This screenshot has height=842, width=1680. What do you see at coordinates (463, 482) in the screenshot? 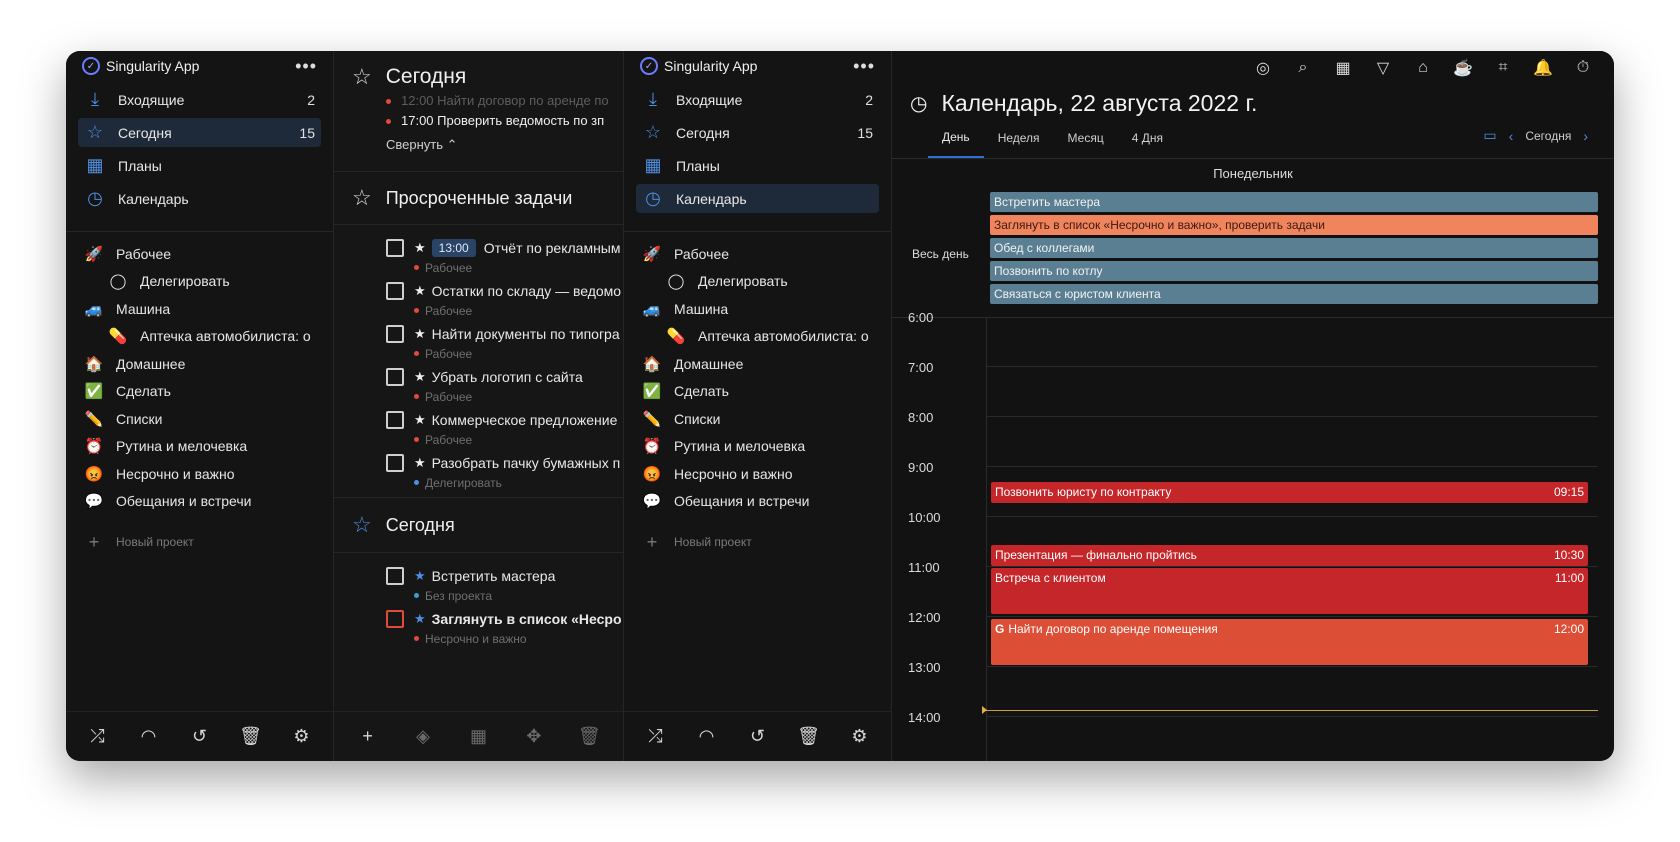
I see `task-project: Делегировать` at bounding box center [463, 482].